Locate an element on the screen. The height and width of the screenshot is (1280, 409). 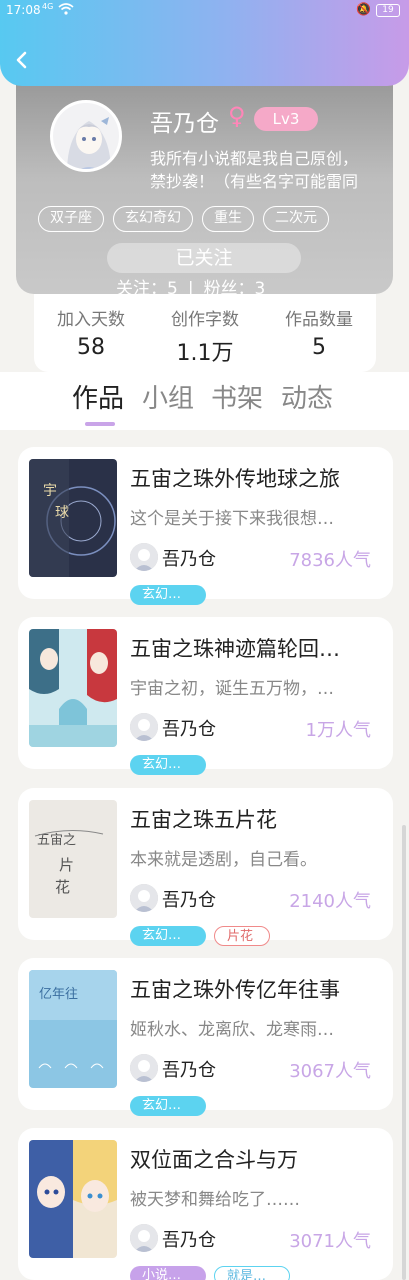
battery-icon: 19 is located at coordinates (388, 10).